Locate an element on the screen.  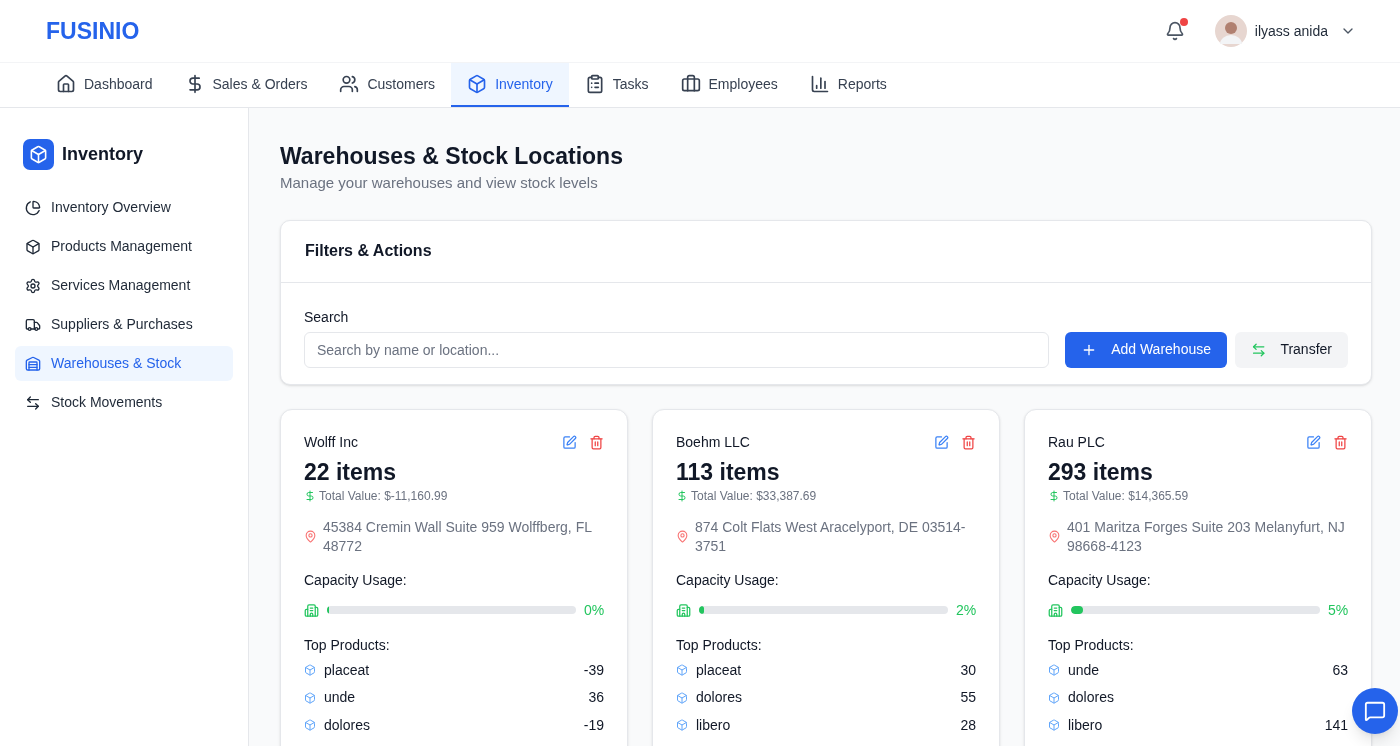
nav-tab: Reports is located at coordinates (848, 85).